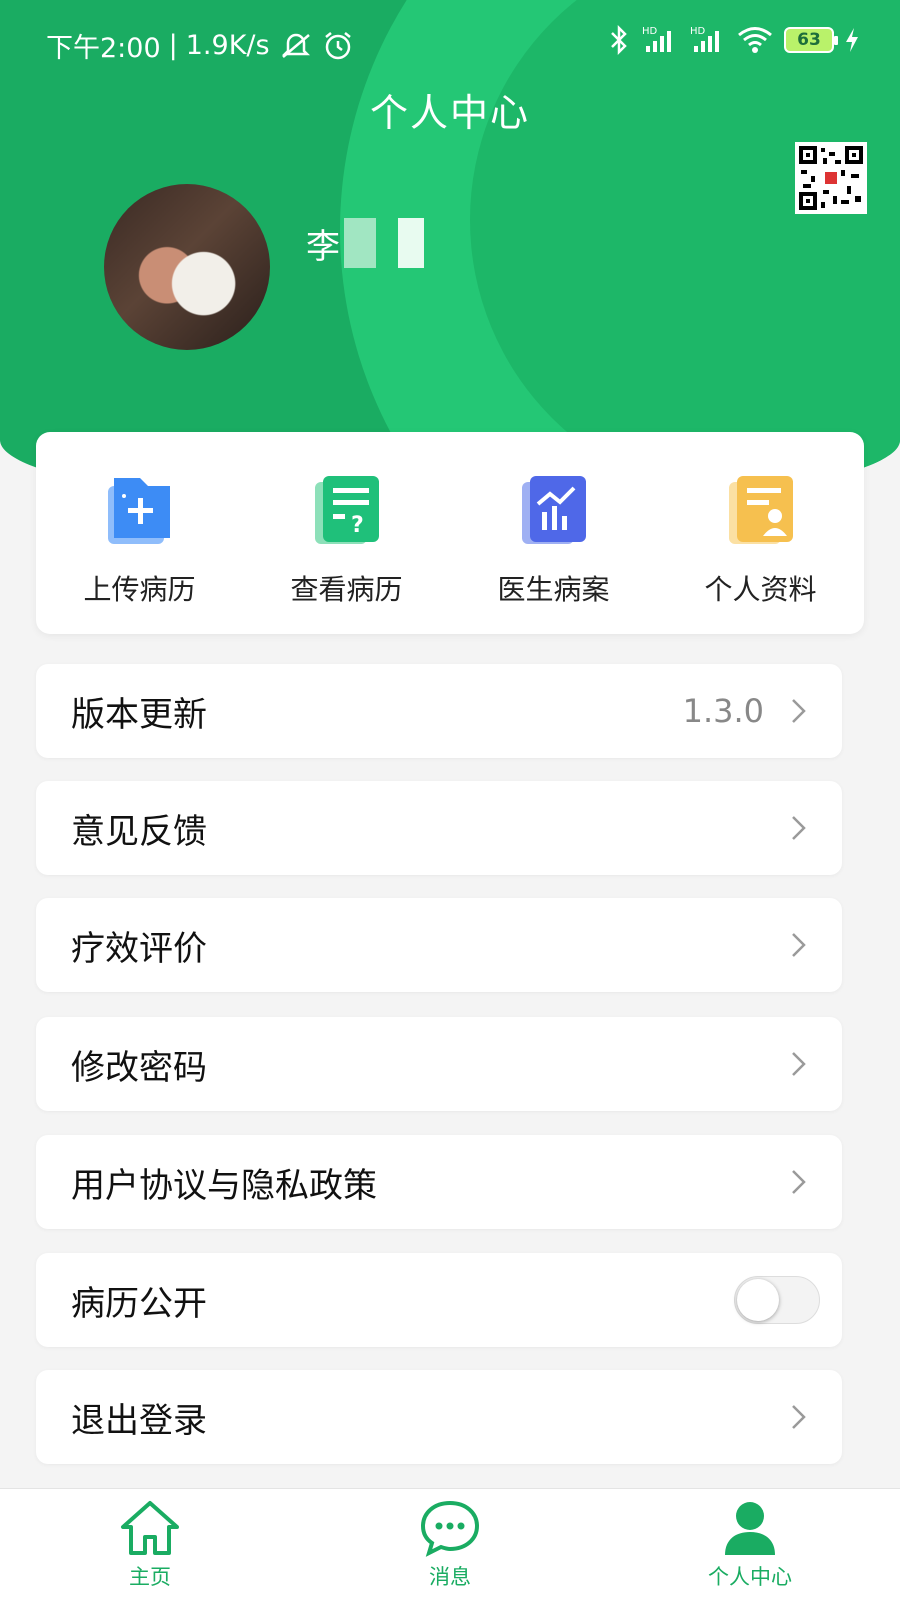 This screenshot has height=1600, width=900. I want to click on quick-action-doctor-case: 医生病案, so click(553, 533).